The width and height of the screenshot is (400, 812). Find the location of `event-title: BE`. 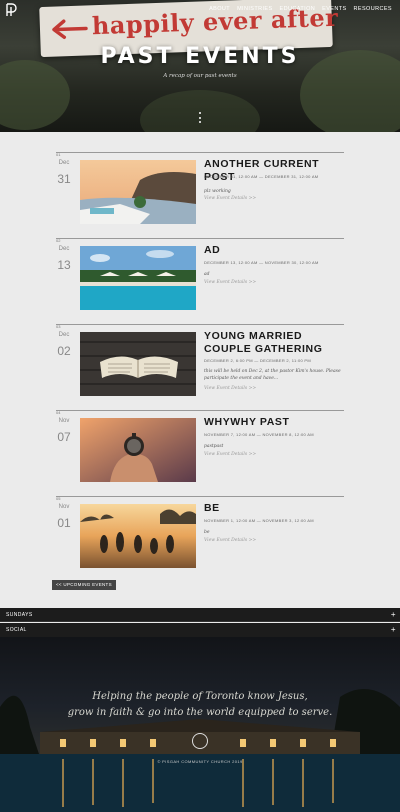

event-title: BE is located at coordinates (274, 508).